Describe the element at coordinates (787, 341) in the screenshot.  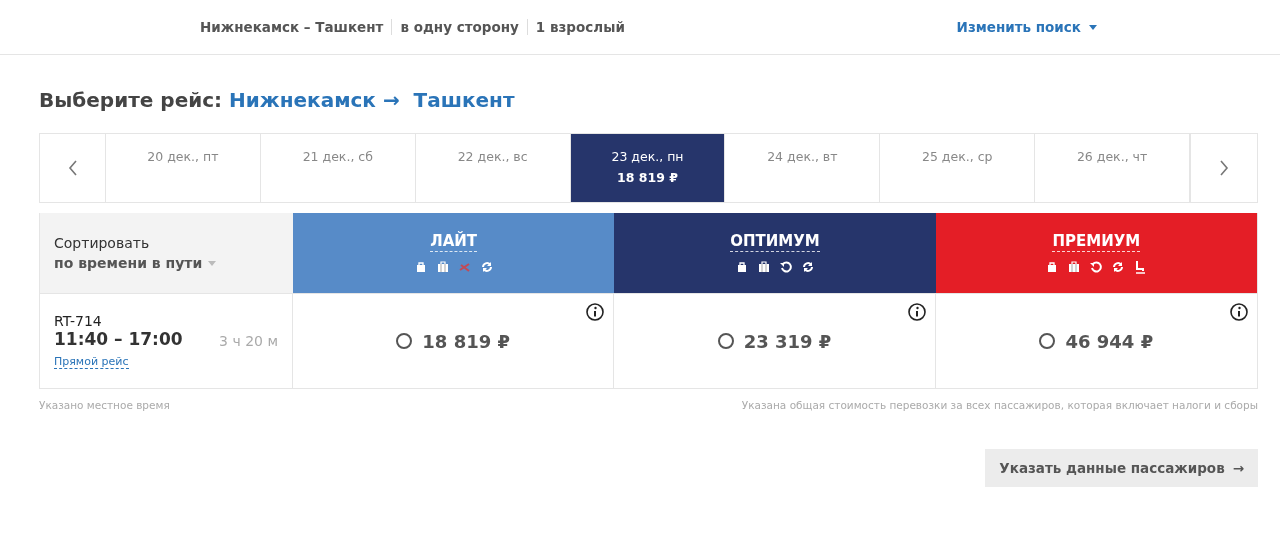
I see `fare-price: 23 319 ₽` at that location.